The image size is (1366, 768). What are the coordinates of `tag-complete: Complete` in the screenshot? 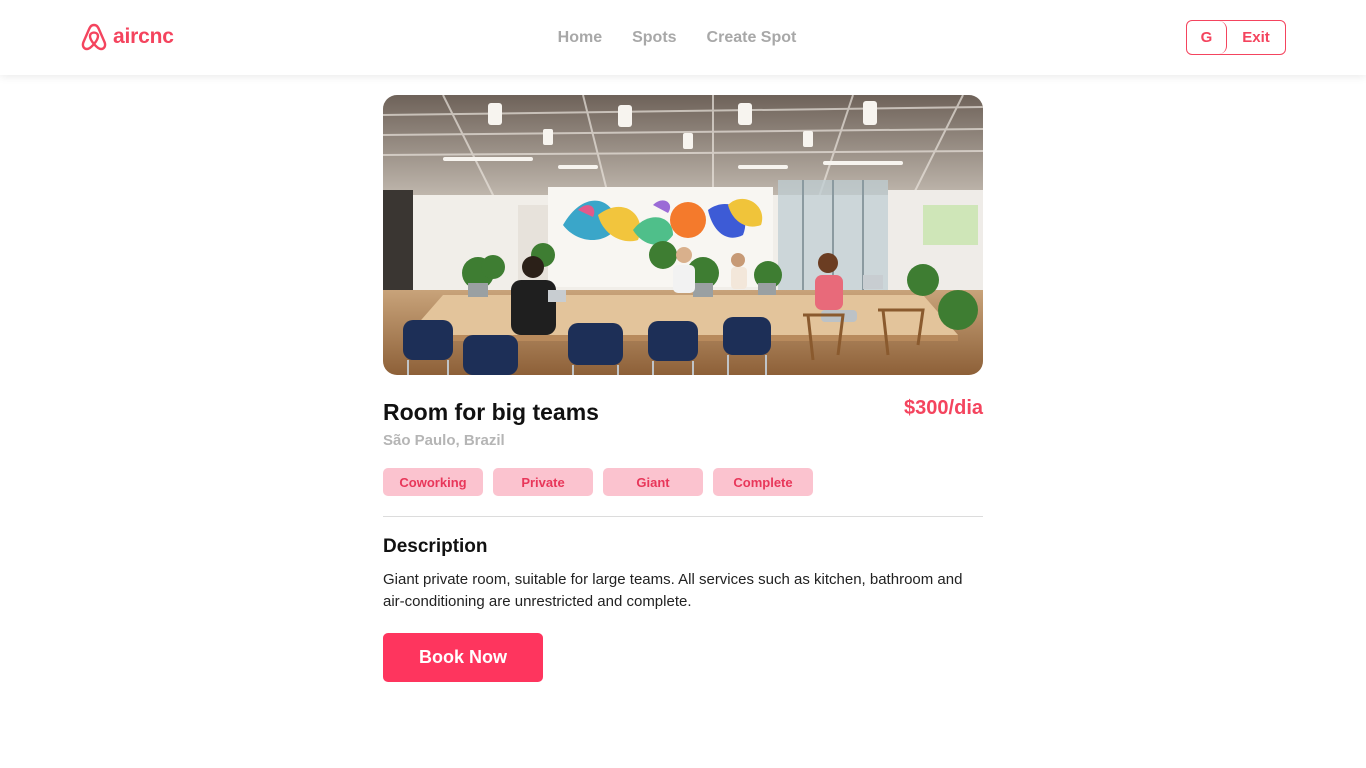 It's located at (763, 482).